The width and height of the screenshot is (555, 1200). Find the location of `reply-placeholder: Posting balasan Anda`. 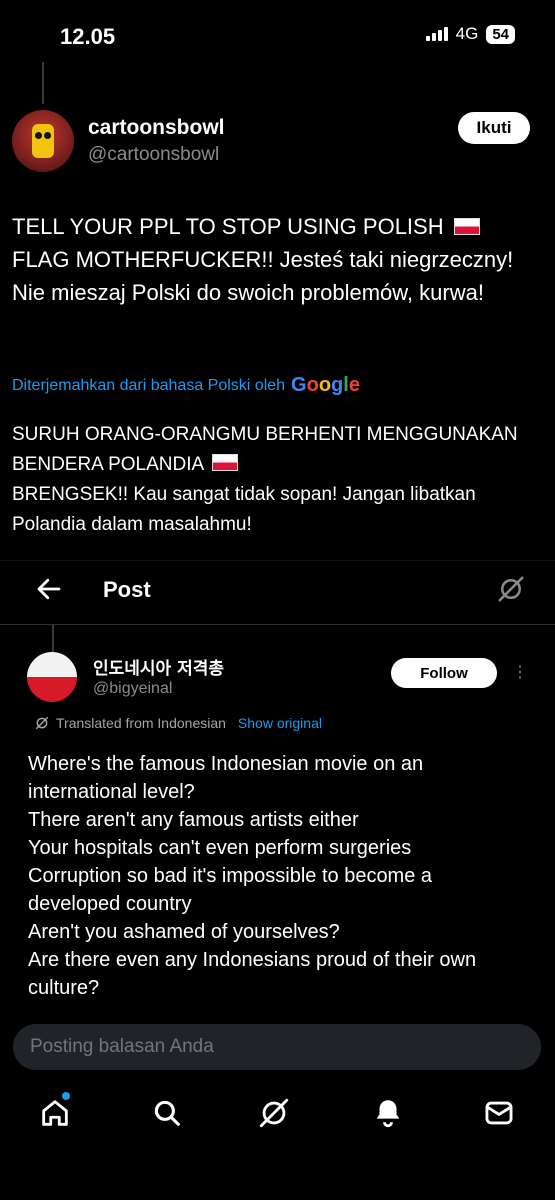

reply-placeholder: Posting balasan Anda is located at coordinates (122, 1046).